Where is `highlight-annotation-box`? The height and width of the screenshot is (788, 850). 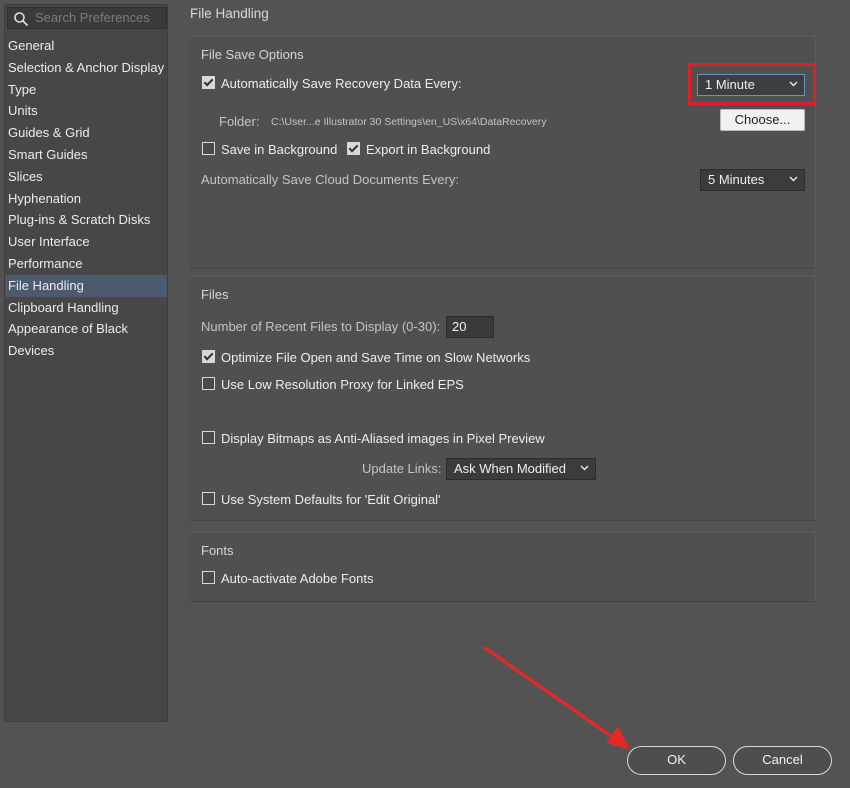 highlight-annotation-box is located at coordinates (752, 84).